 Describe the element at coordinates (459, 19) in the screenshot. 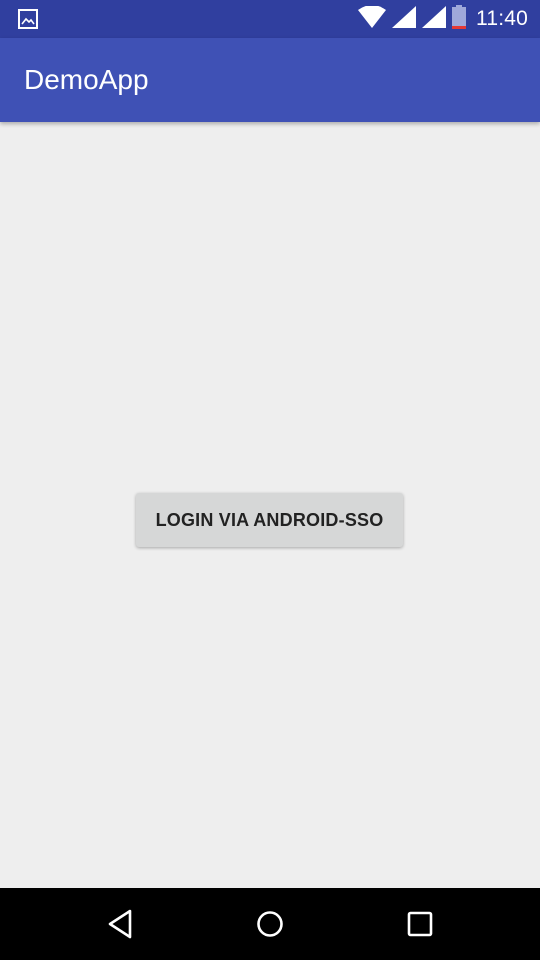

I see `battery-icon` at that location.